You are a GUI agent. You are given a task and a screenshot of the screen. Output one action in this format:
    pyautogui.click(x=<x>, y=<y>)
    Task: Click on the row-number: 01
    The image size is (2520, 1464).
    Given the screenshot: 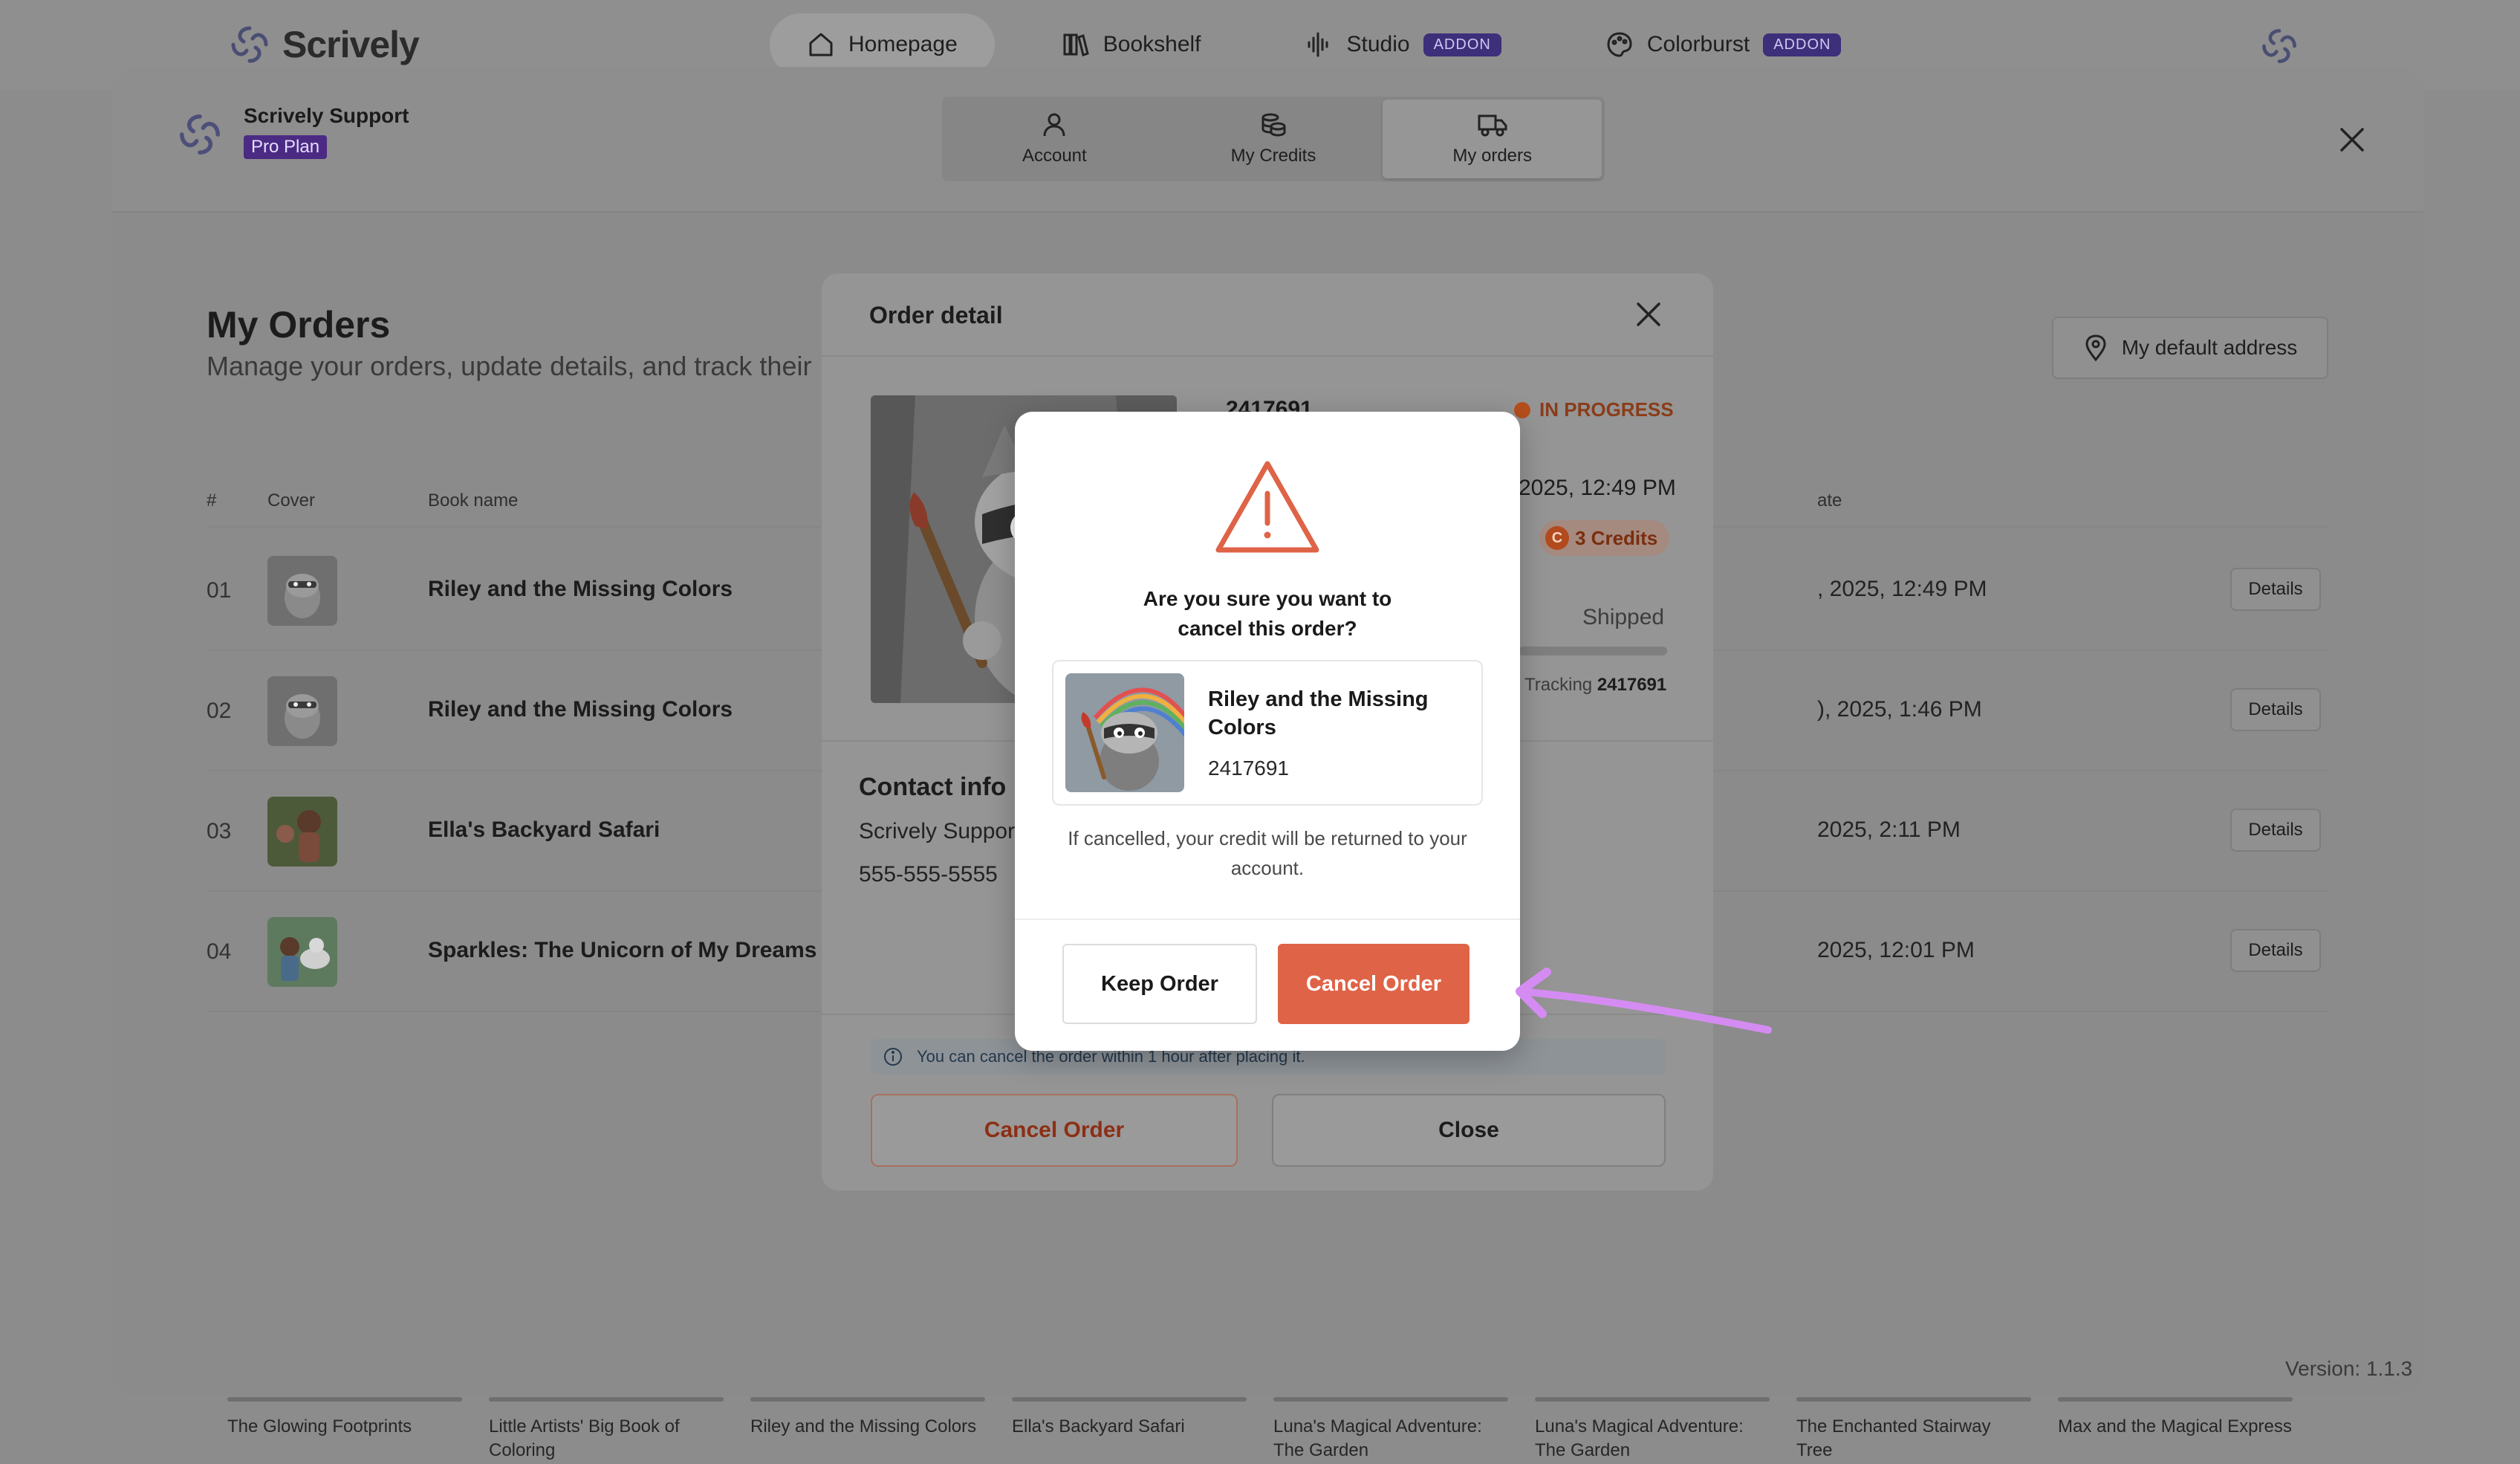 What is the action you would take?
    pyautogui.click(x=220, y=590)
    